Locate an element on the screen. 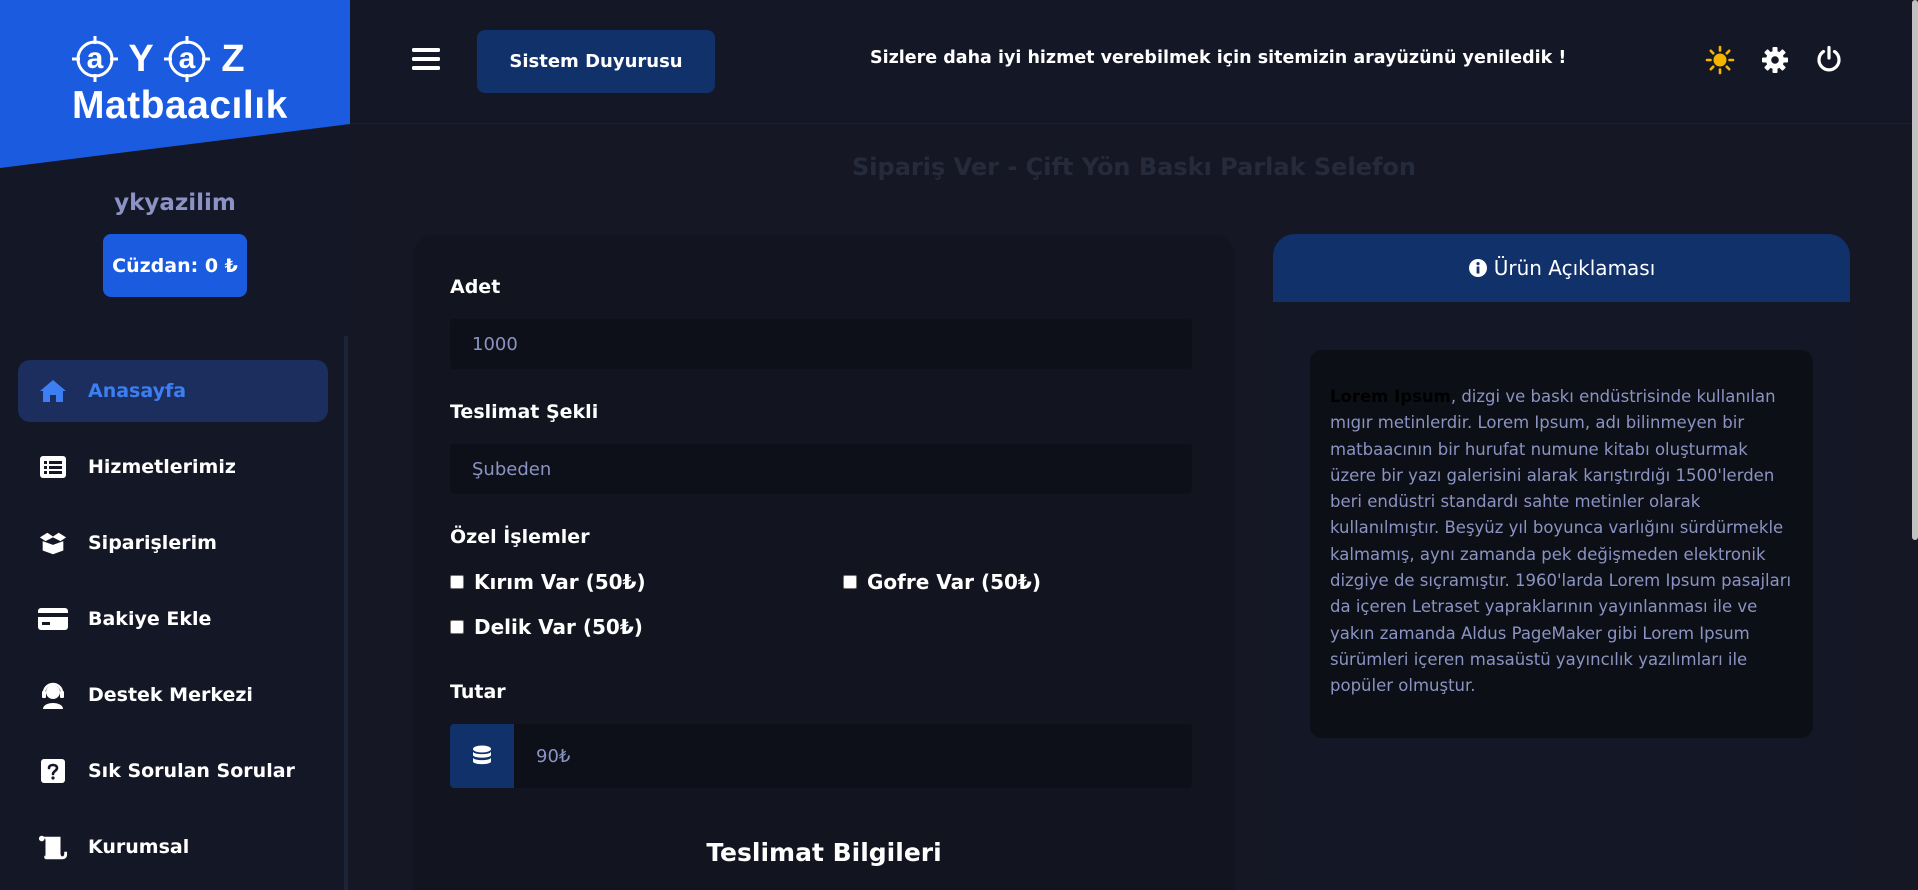 This screenshot has height=890, width=1918. sidebar-item-corporate: Kurumsal is located at coordinates (173, 847).